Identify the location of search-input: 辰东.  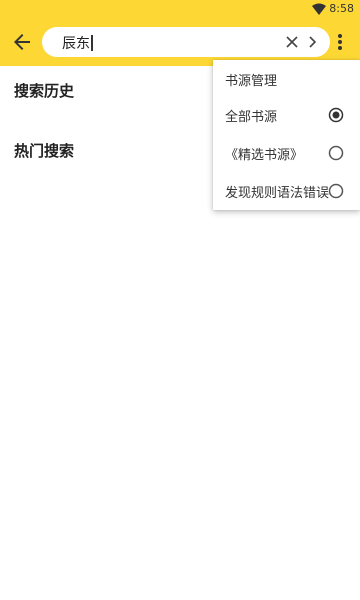
(186, 42).